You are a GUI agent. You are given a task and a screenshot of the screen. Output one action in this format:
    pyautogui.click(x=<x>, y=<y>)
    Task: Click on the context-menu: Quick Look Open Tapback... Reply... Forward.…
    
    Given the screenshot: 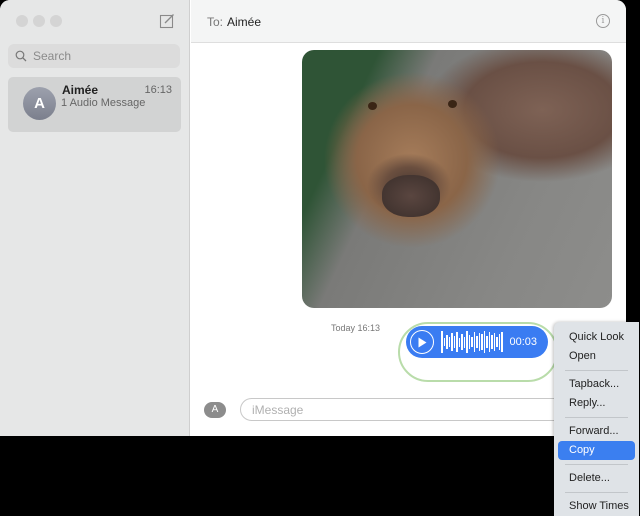 What is the action you would take?
    pyautogui.click(x=596, y=419)
    